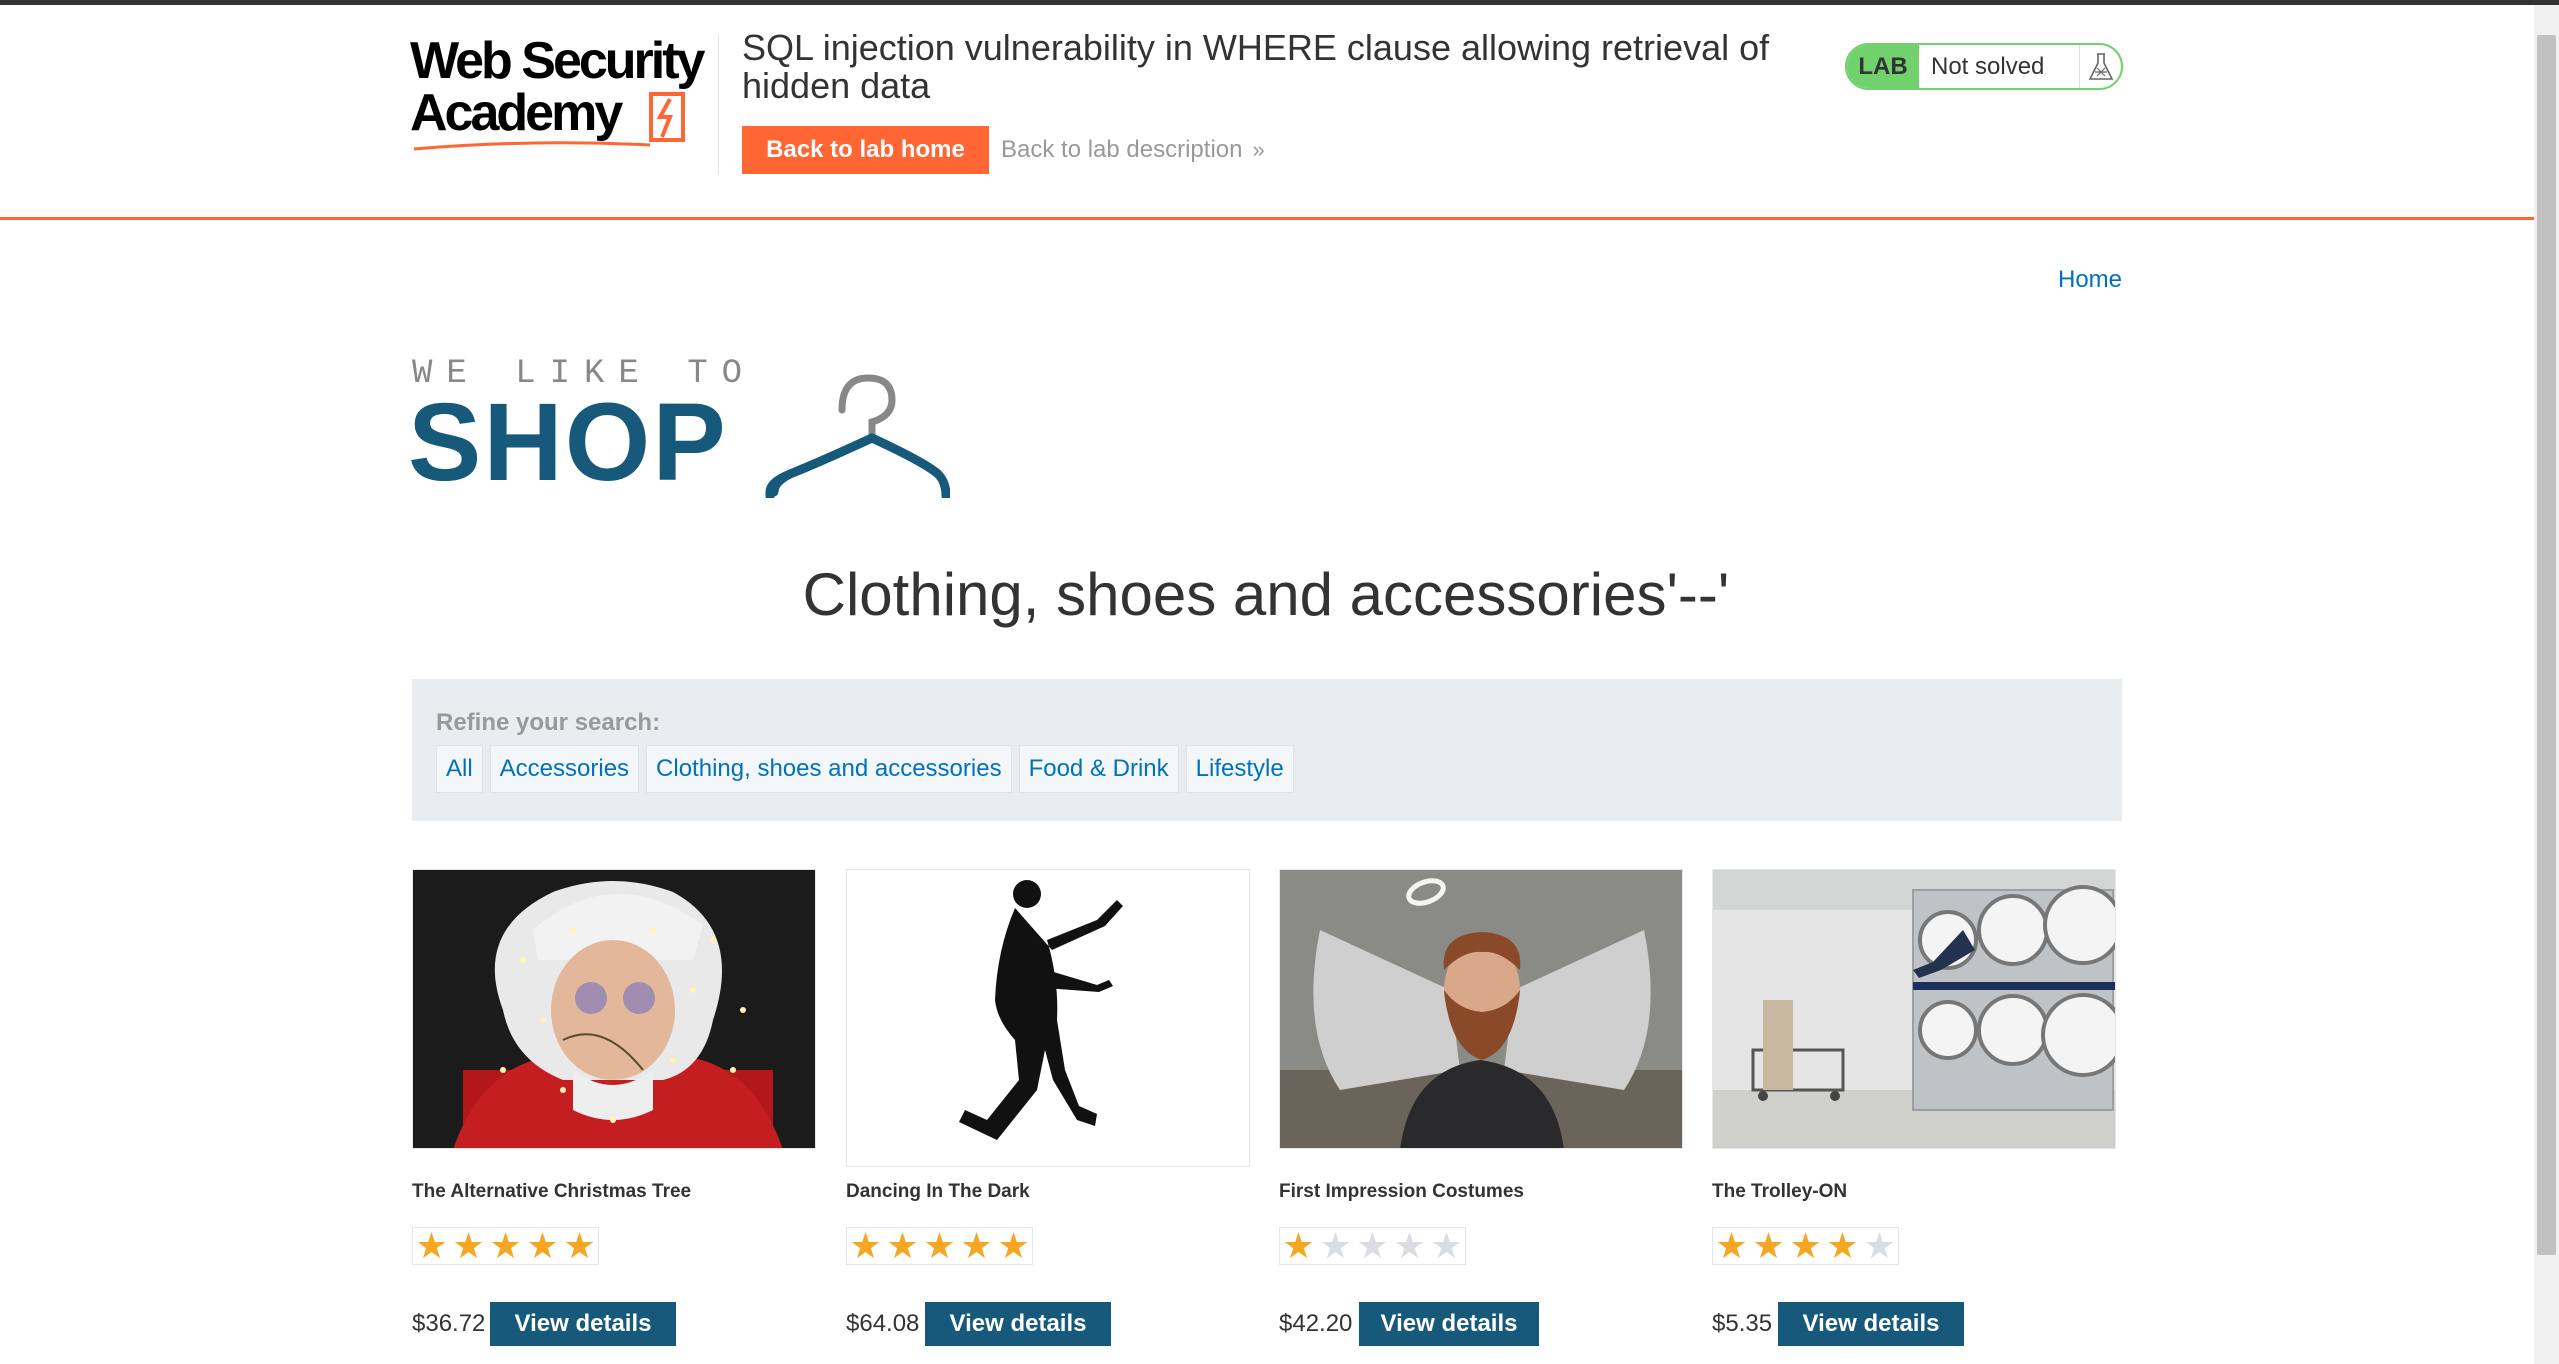 This screenshot has width=2559, height=1364. What do you see at coordinates (2546, 645) in the screenshot?
I see `scrollbar-thumb` at bounding box center [2546, 645].